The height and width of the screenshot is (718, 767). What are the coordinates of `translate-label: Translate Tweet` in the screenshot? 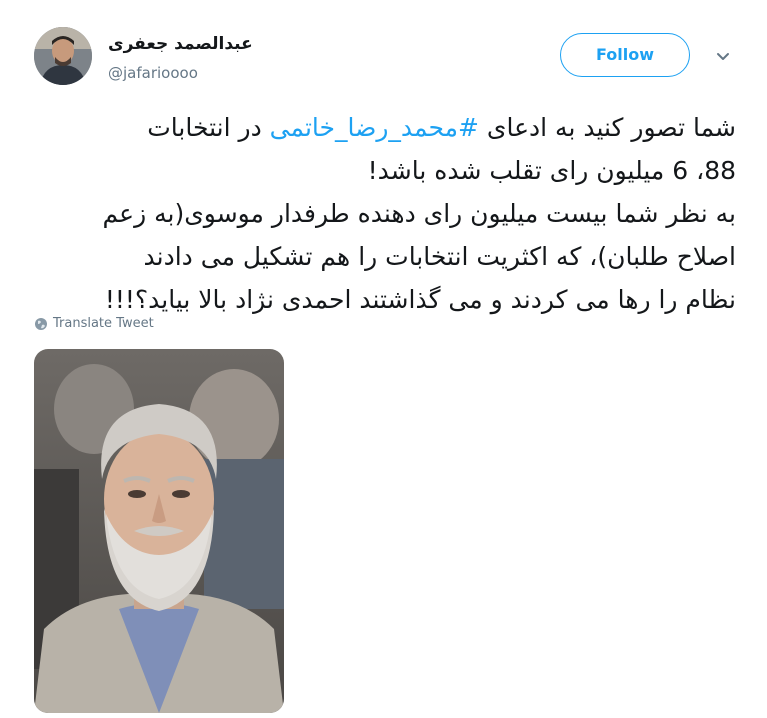 It's located at (103, 323).